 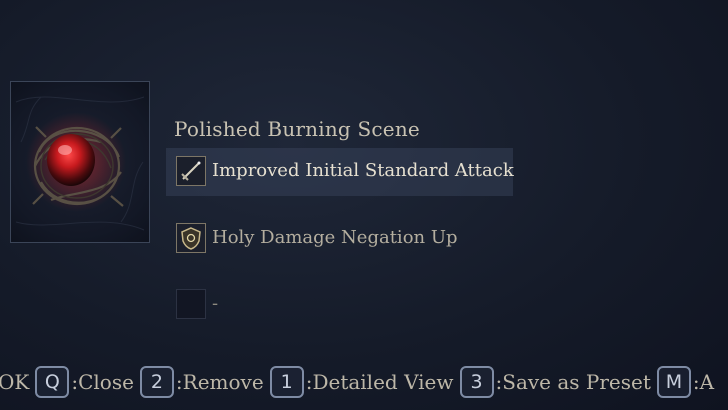 I want to click on more-key: M, so click(x=673, y=382).